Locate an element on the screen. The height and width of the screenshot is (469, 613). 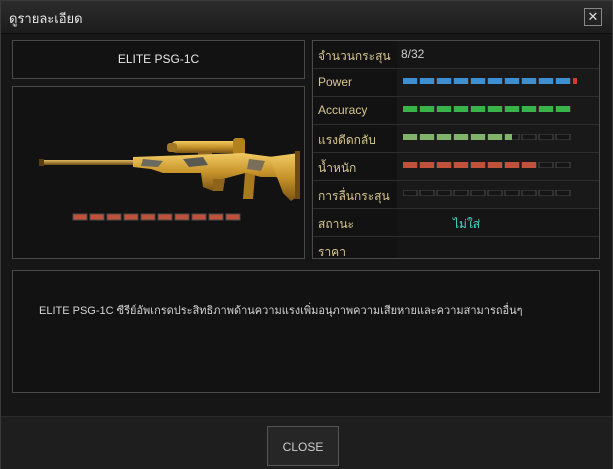
stat-label-accuracy: Accuracy is located at coordinates (343, 110).